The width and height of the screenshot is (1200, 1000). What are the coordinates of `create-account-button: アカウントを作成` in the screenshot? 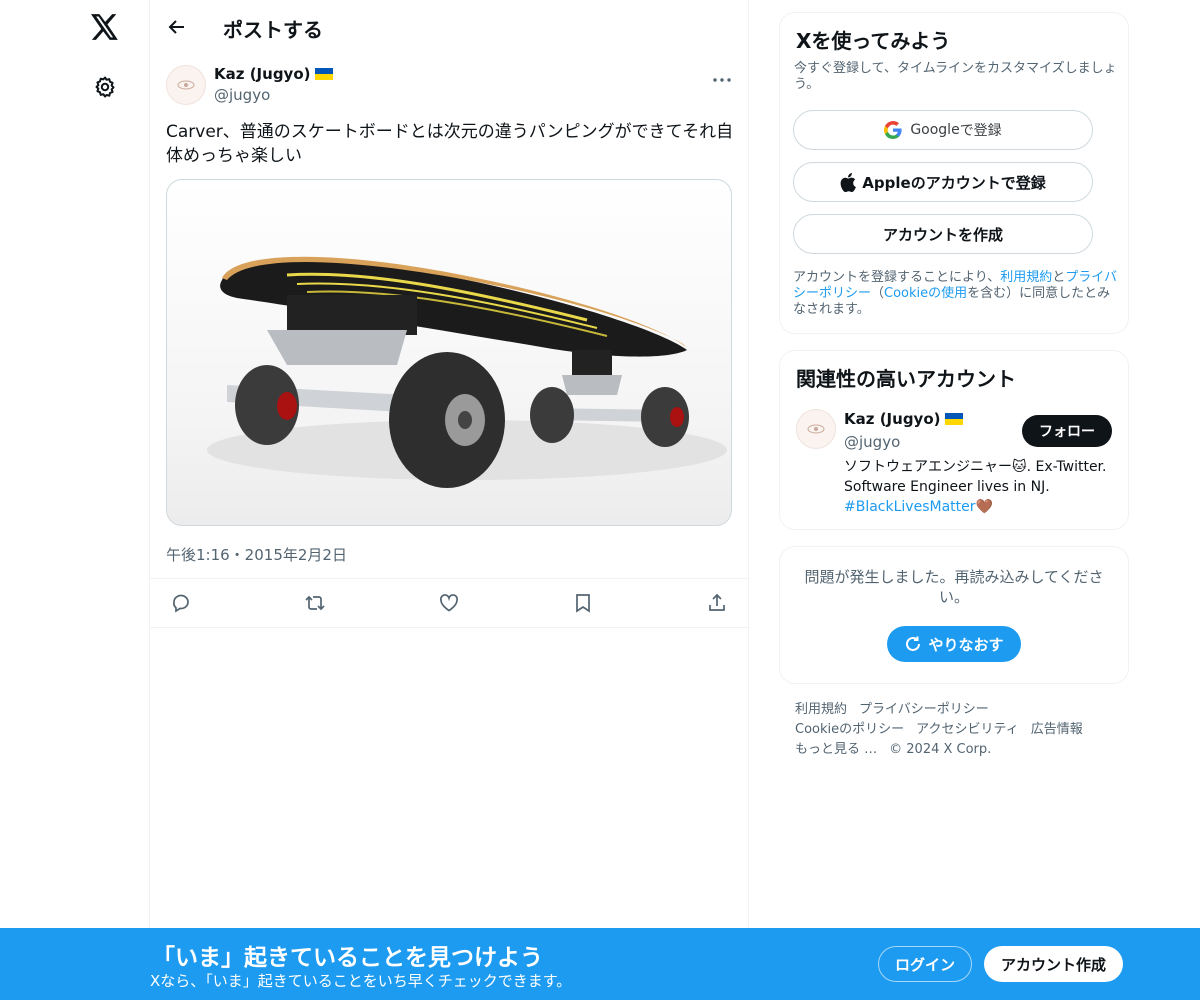 It's located at (943, 234).